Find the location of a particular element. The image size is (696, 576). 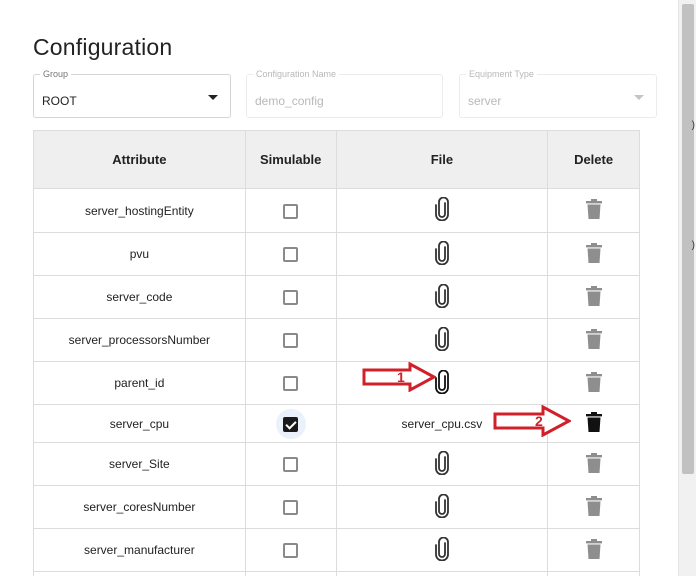

table-row: server_code is located at coordinates (336, 297).